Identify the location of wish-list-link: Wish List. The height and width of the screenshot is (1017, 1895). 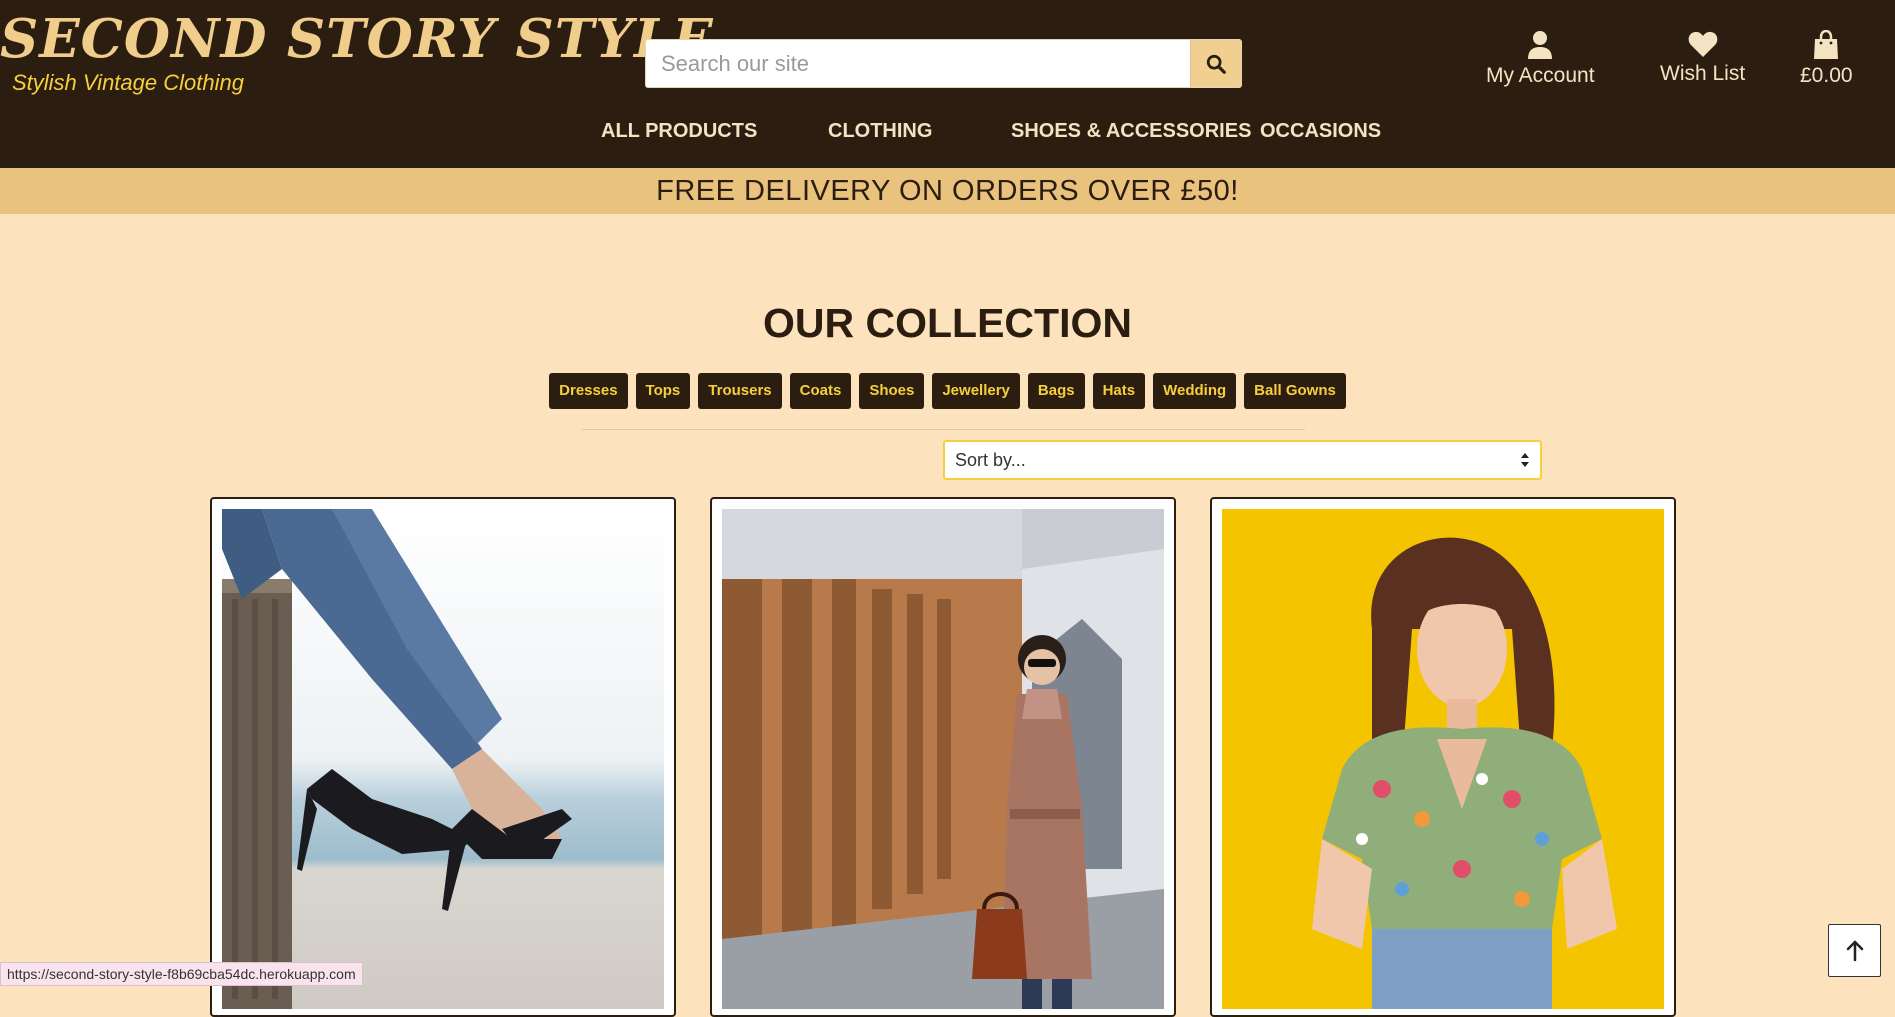
(1702, 58).